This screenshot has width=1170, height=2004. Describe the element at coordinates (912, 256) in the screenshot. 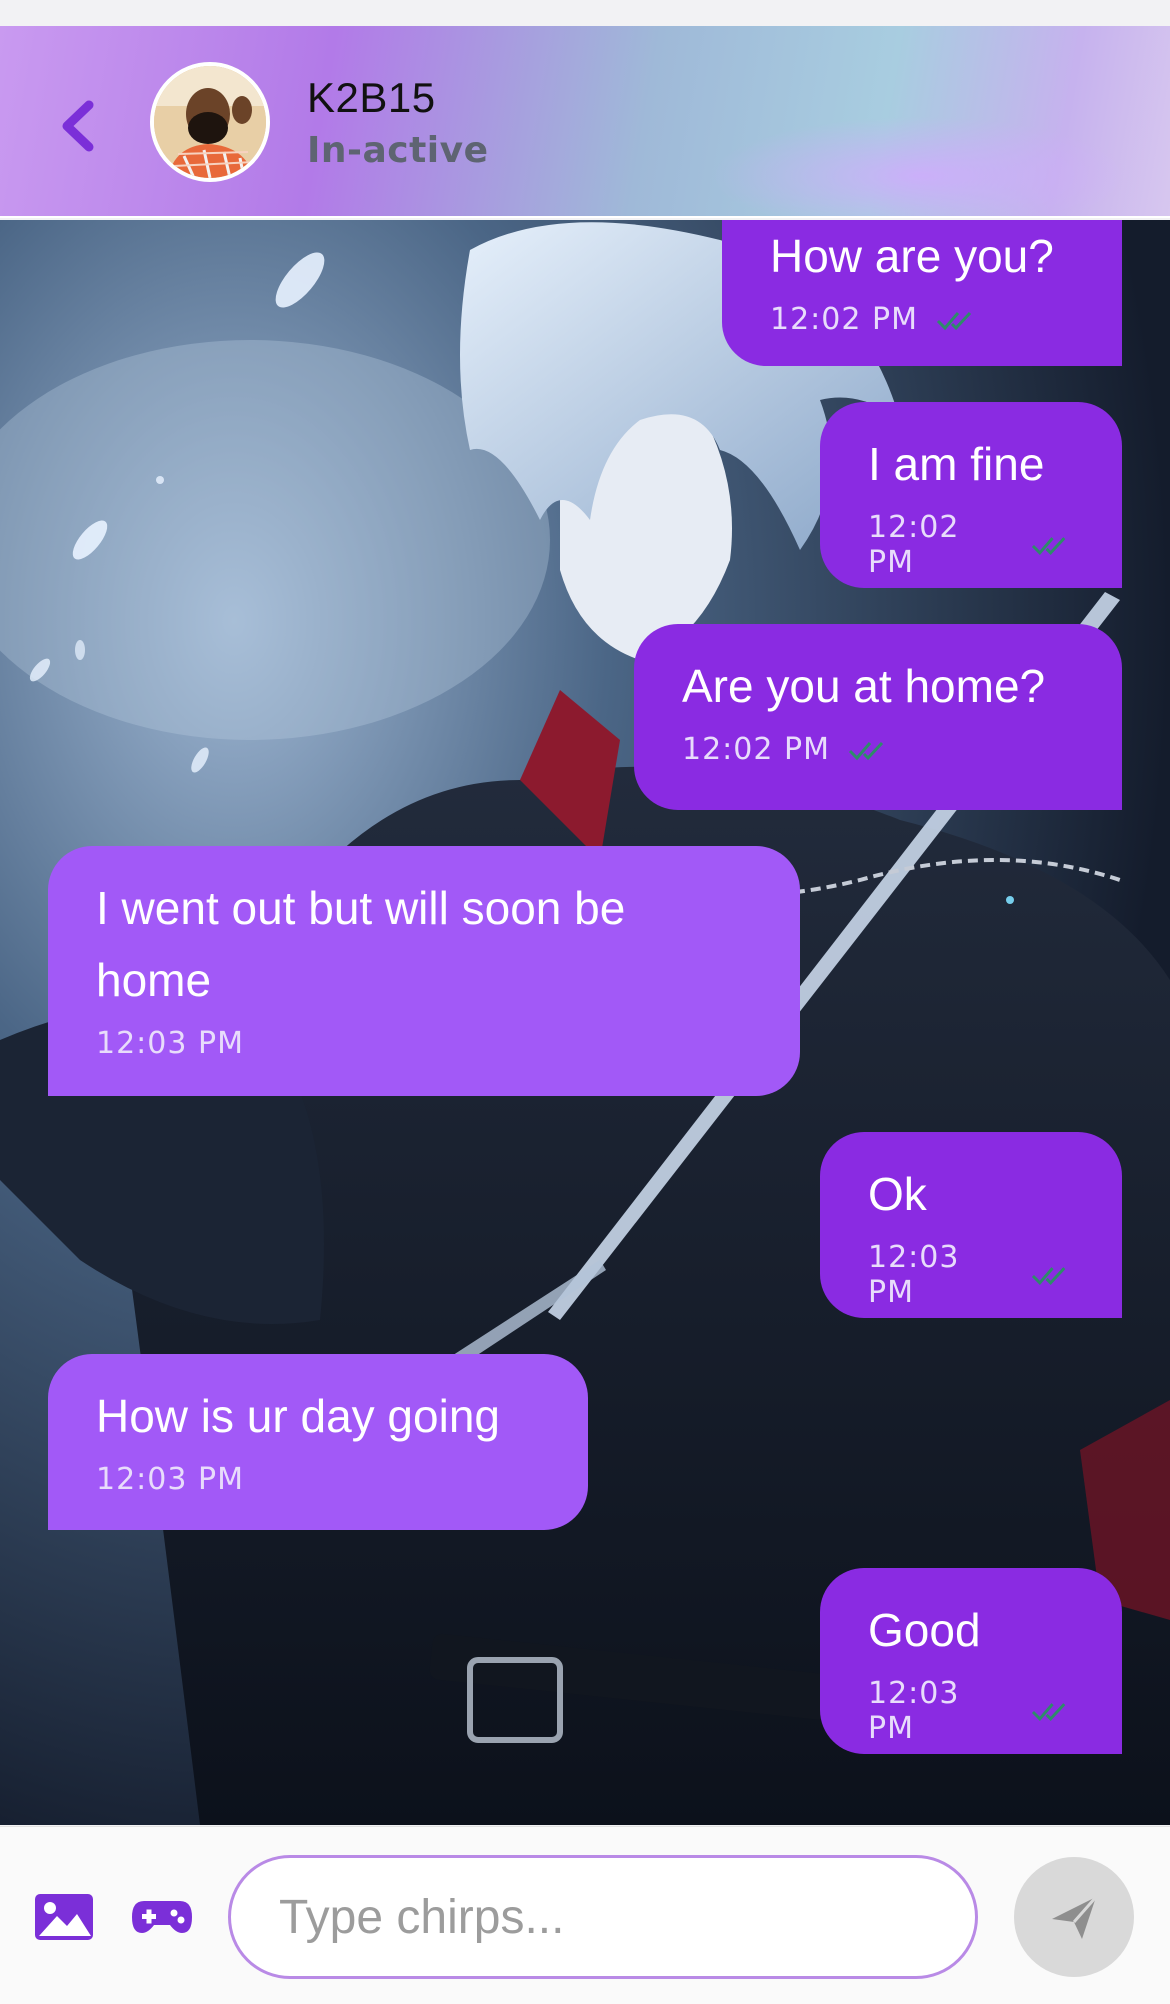

I see `message-text: How are you?` at that location.